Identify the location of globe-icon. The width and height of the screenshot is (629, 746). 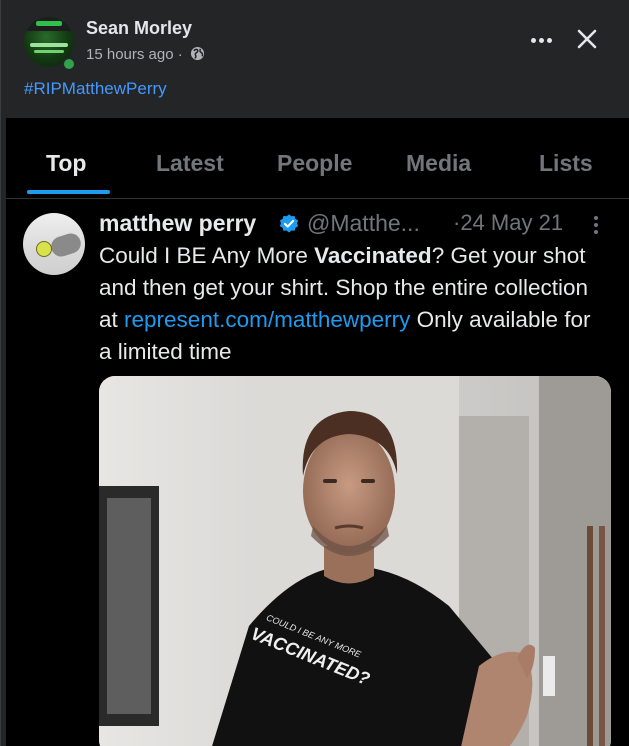
(197, 55).